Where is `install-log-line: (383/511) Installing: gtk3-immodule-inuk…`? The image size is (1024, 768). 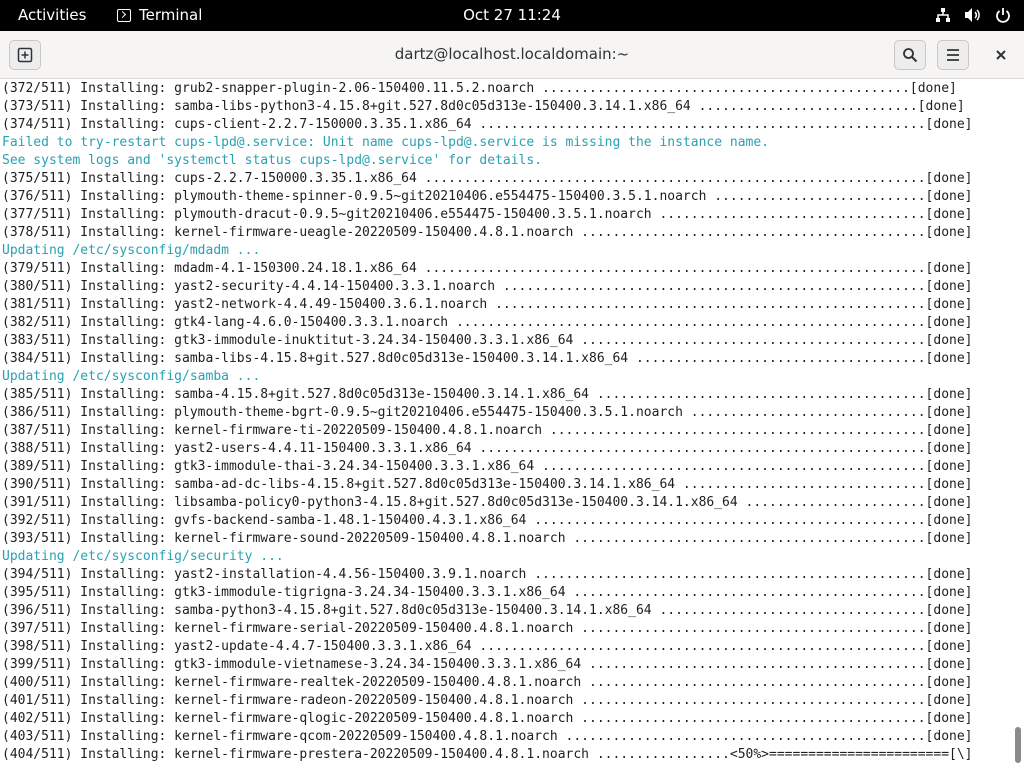 install-log-line: (383/511) Installing: gtk3-immodule-inuk… is located at coordinates (487, 340).